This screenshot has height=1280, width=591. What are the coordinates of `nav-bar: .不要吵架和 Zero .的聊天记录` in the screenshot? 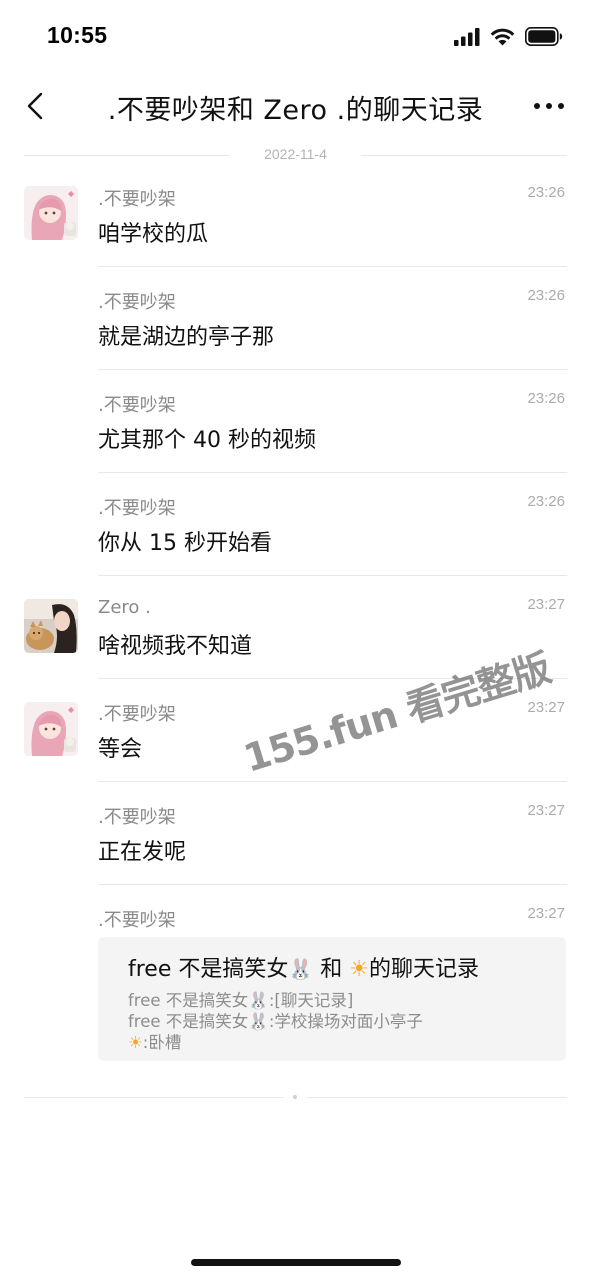 It's located at (295, 106).